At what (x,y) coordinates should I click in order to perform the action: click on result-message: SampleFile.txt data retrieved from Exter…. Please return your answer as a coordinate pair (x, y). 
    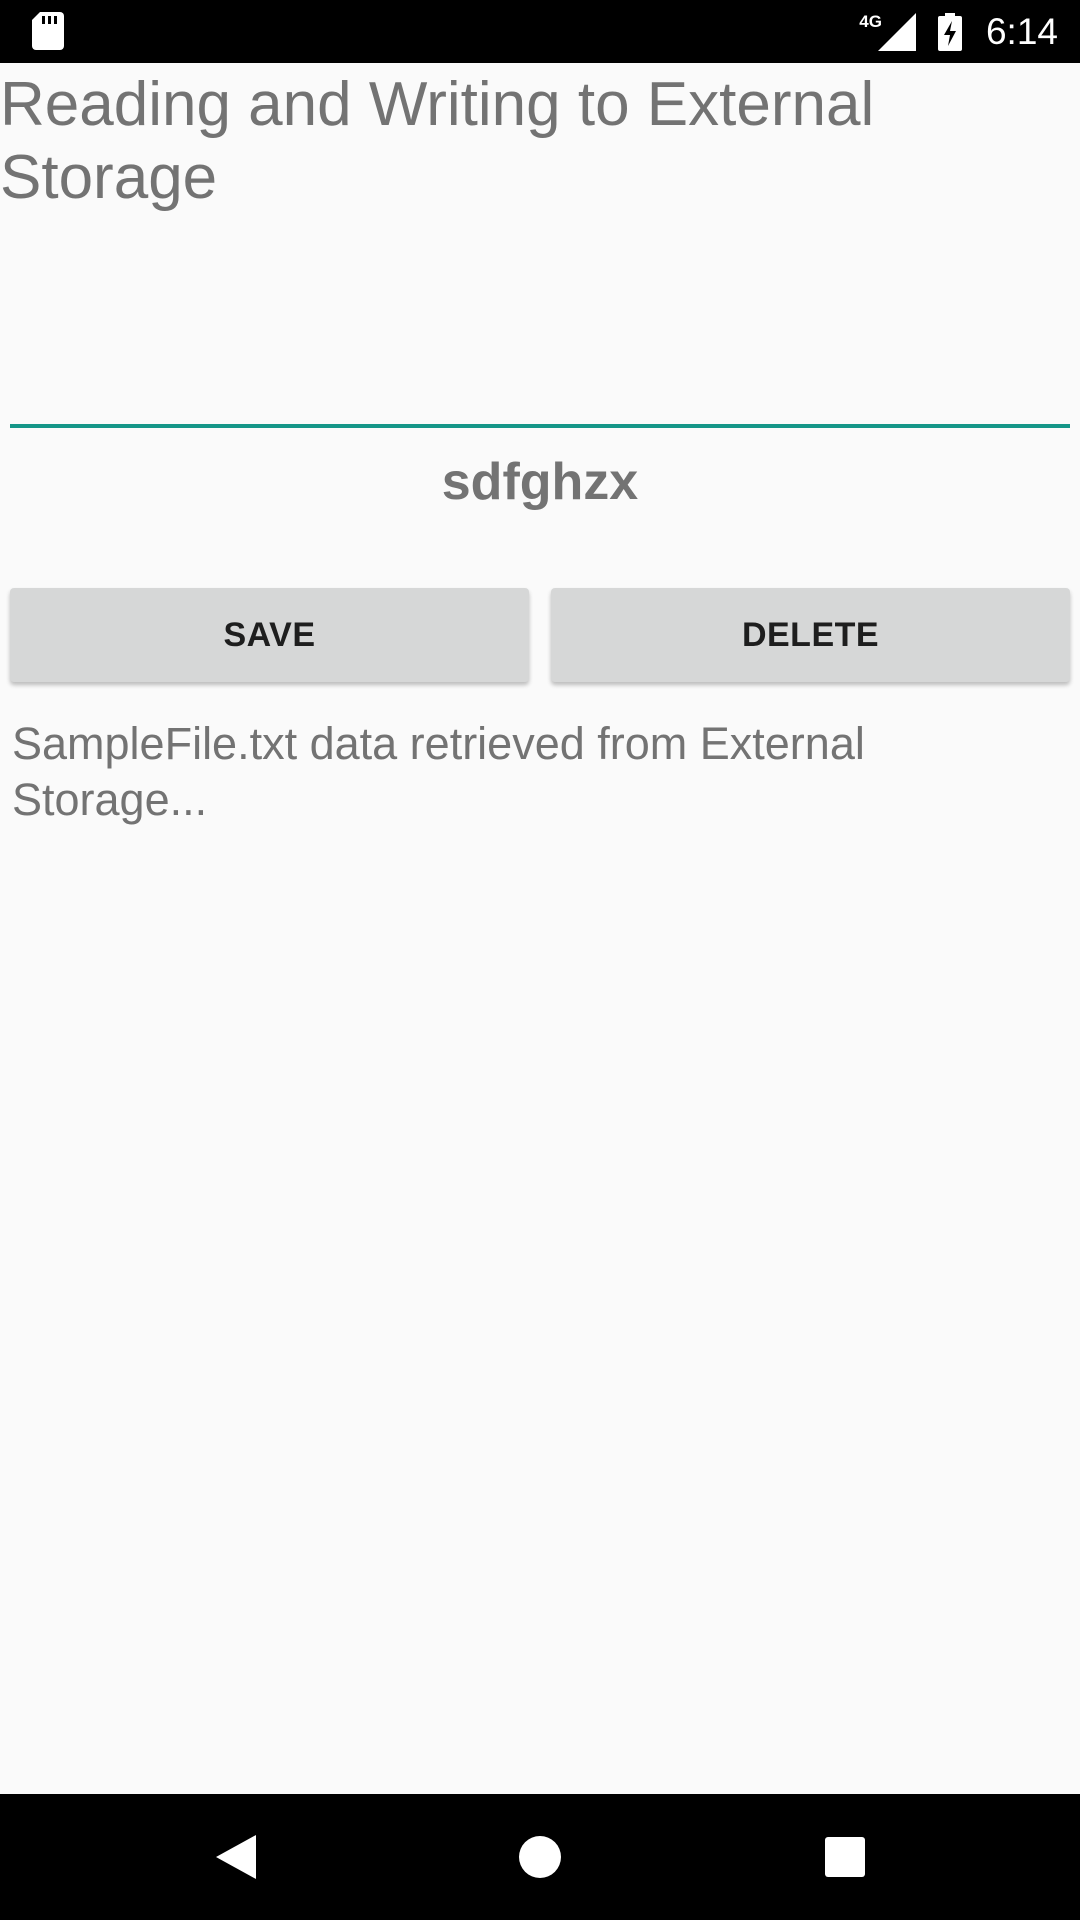
    Looking at the image, I should click on (438, 771).